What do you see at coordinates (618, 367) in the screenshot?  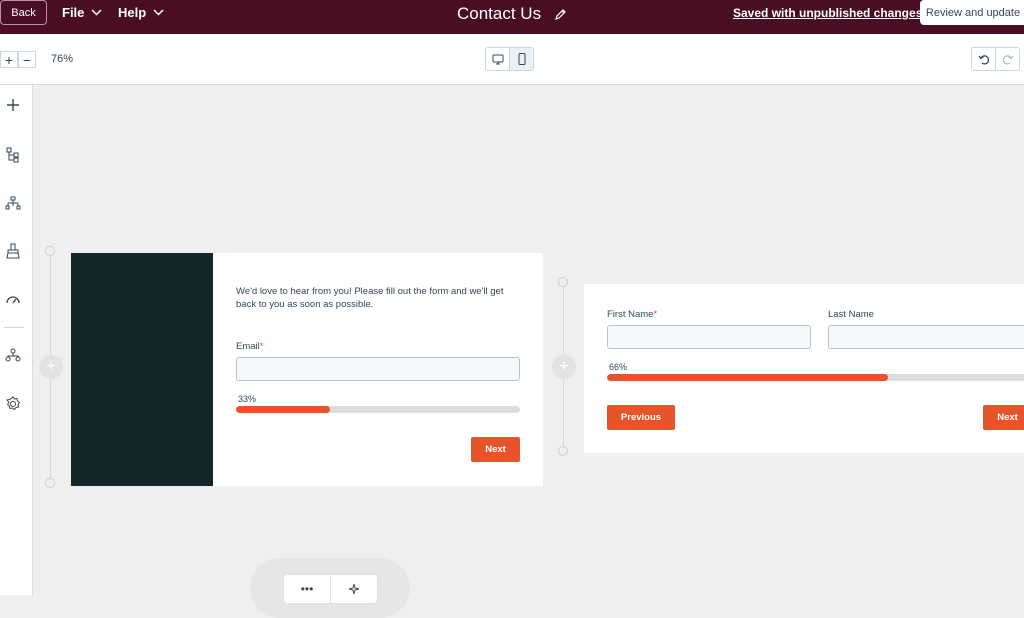 I see `step2-progress-label: 66%` at bounding box center [618, 367].